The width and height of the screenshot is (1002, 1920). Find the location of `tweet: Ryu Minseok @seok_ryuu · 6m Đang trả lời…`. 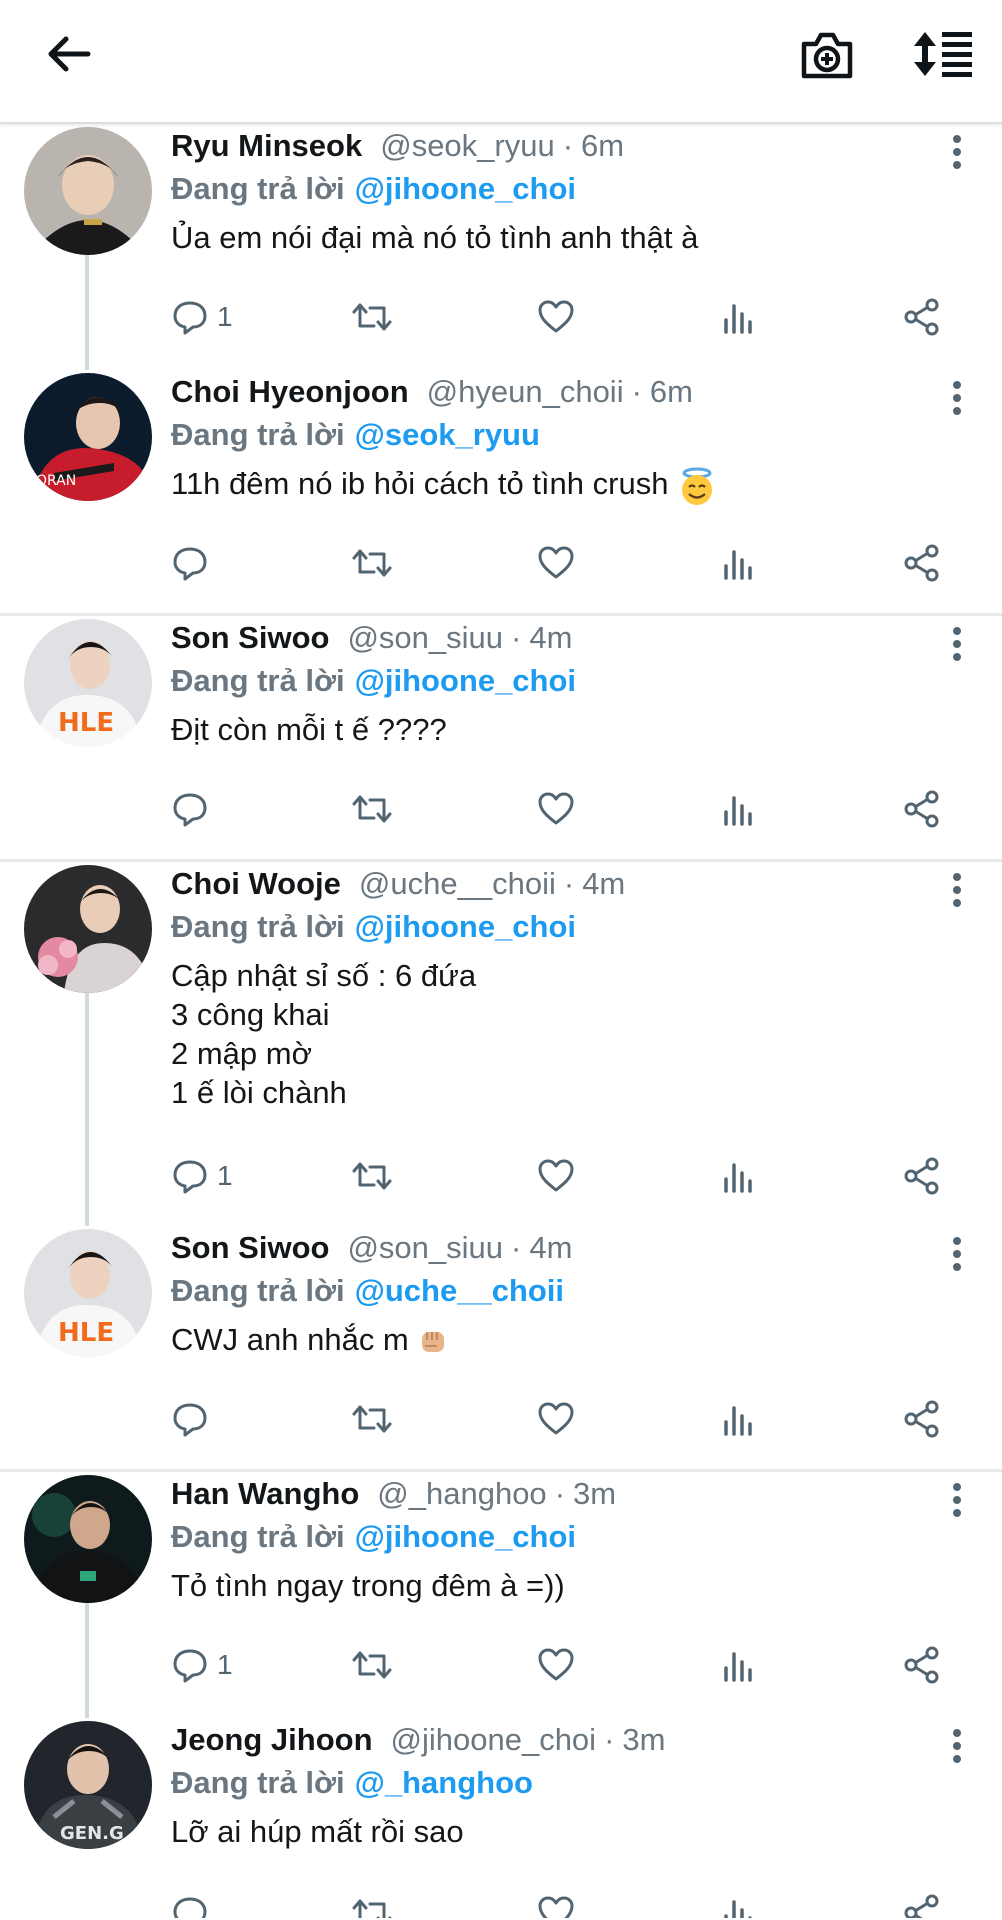

tweet: Ryu Minseok @seok_ryuu · 6m Đang trả lời… is located at coordinates (501, 247).